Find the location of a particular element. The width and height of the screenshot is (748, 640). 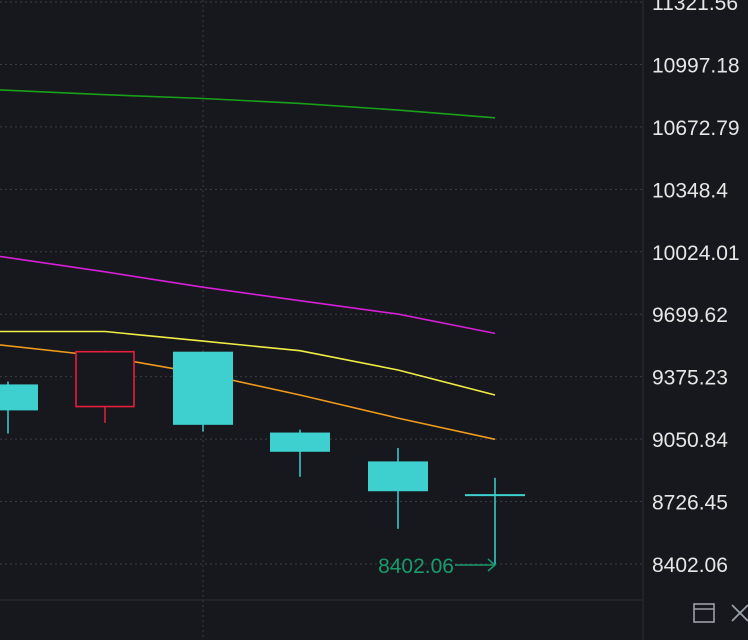

y-tick-label: 10024.01 is located at coordinates (696, 253).